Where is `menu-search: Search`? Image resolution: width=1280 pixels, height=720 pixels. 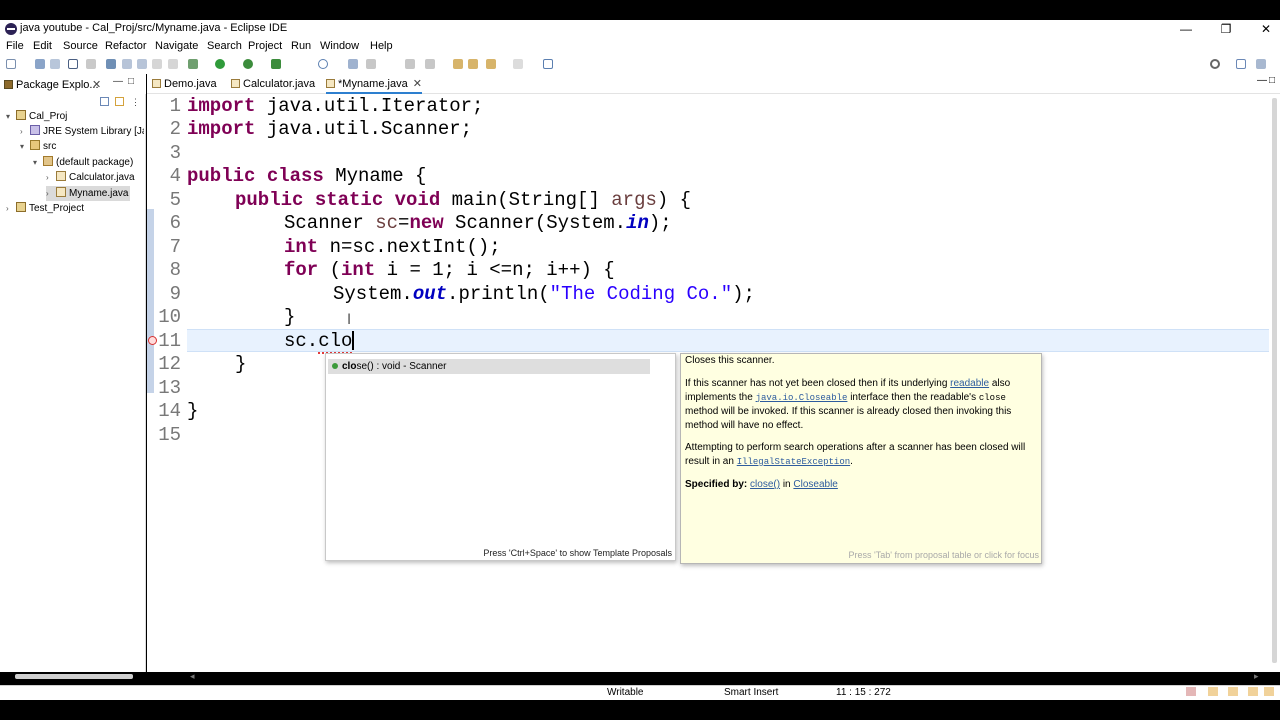
menu-search: Search is located at coordinates (224, 46).